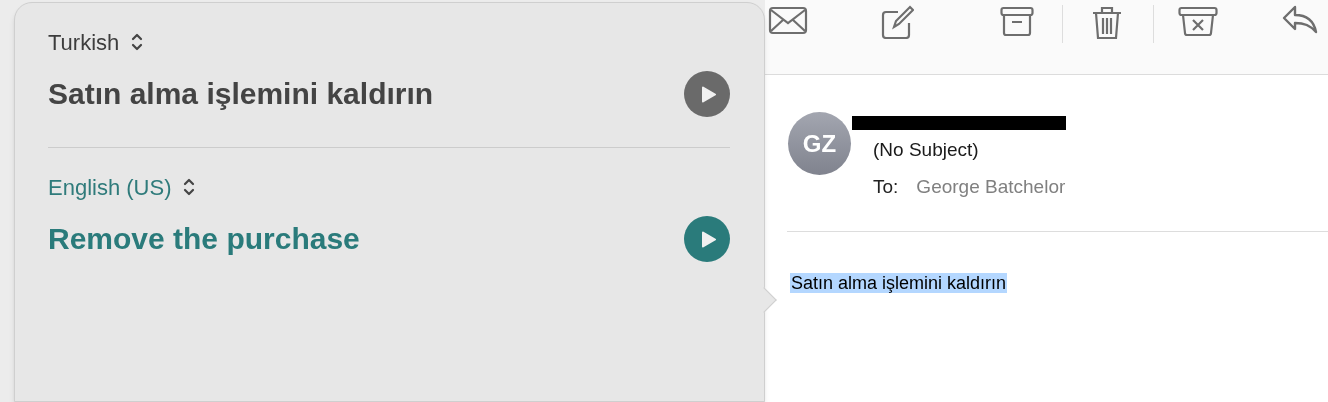  Describe the element at coordinates (96, 42) in the screenshot. I see `language-selector: Turkish` at that location.